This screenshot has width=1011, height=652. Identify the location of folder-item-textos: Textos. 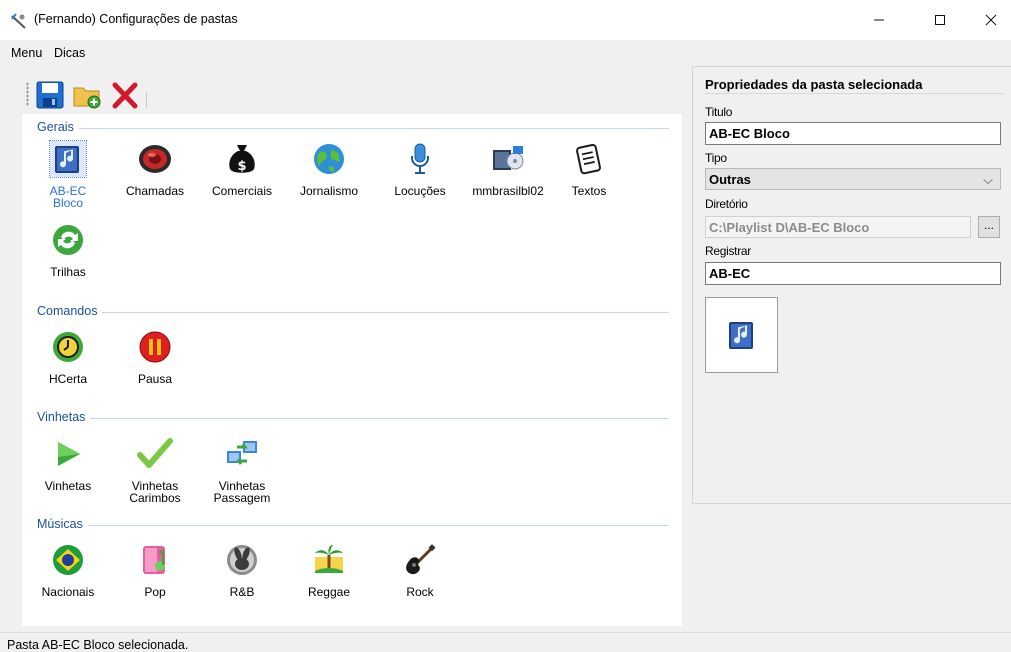
(589, 169).